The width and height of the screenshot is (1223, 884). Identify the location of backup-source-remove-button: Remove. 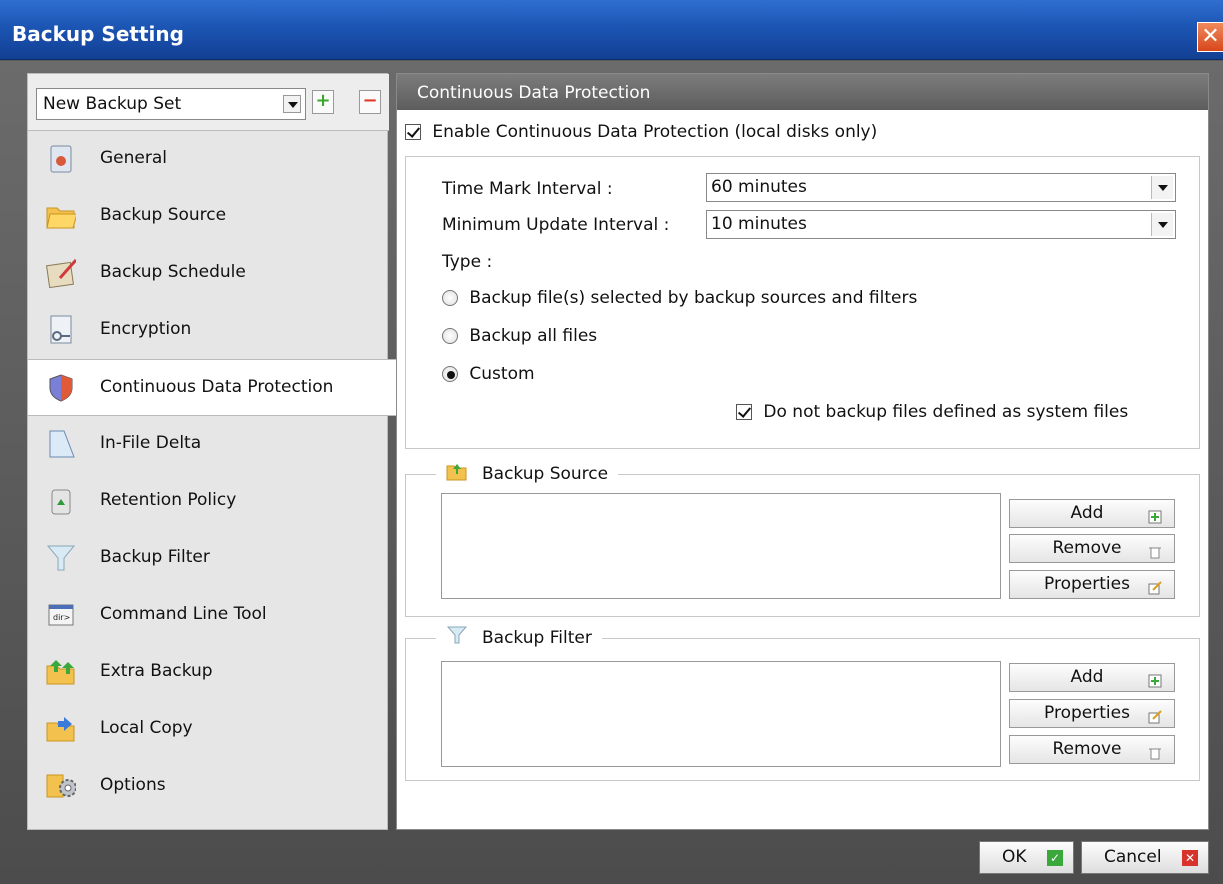
(1092, 548).